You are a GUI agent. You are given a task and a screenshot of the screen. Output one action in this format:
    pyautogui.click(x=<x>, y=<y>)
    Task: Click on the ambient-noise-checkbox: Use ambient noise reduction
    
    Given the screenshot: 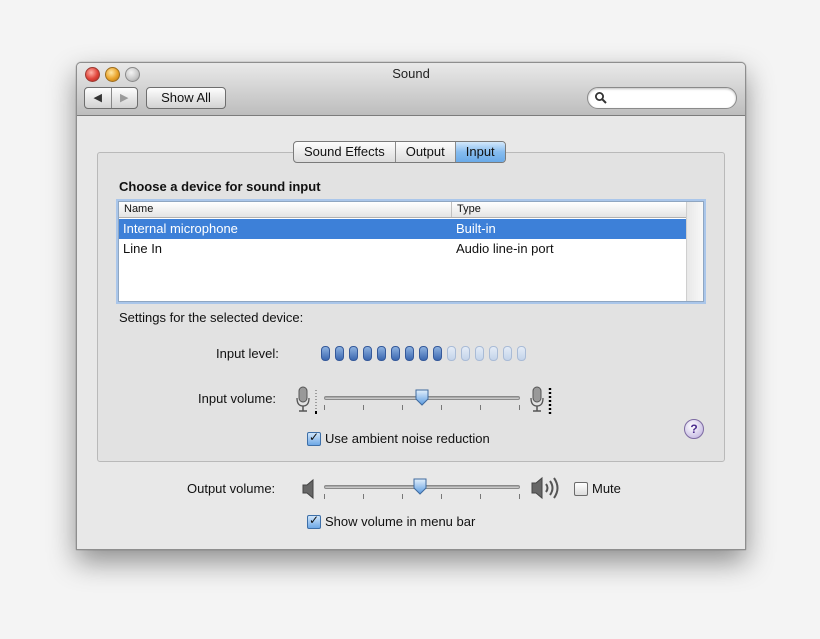 What is the action you would take?
    pyautogui.click(x=398, y=438)
    